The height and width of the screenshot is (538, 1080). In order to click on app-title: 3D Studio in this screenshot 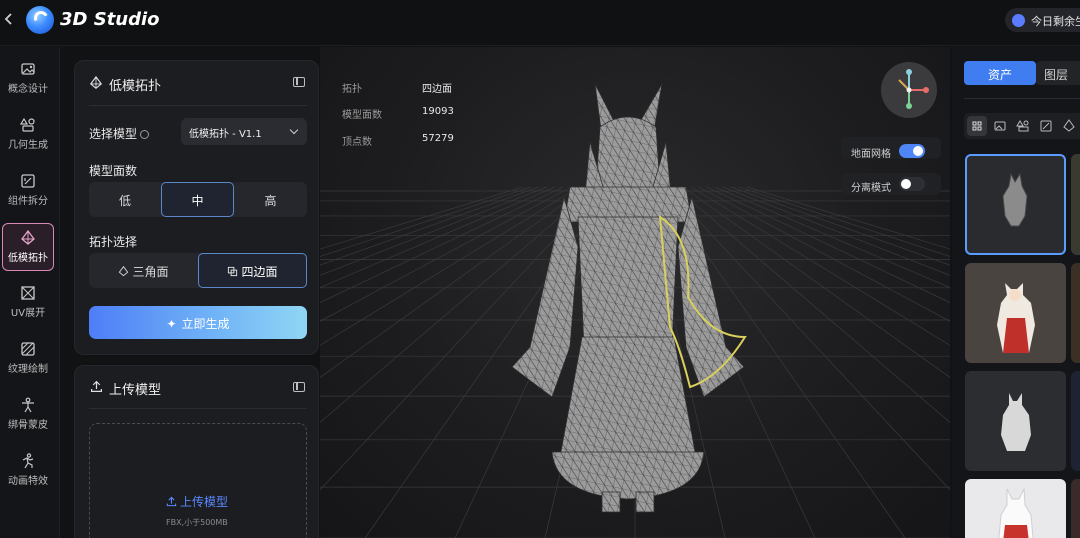, I will do `click(110, 19)`.